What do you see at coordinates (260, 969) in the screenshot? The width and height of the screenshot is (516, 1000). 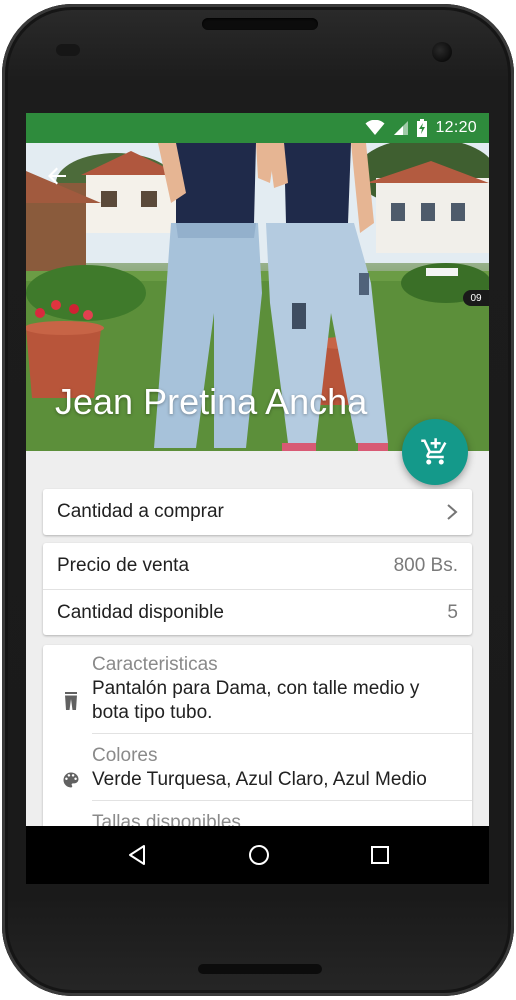 I see `bottom-speaker` at bounding box center [260, 969].